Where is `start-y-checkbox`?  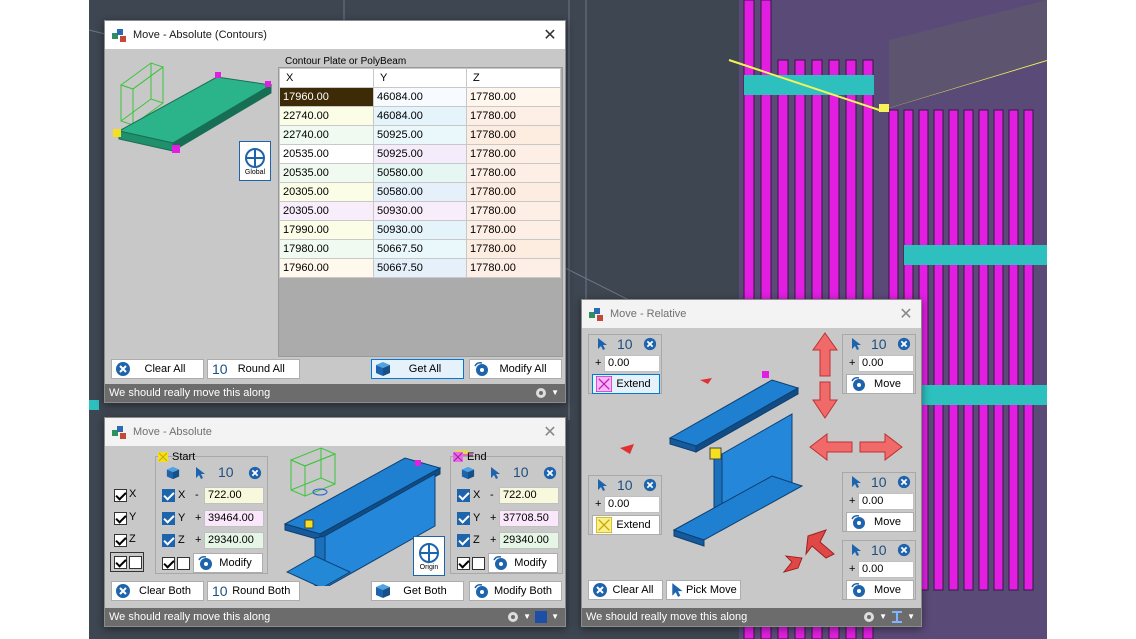 start-y-checkbox is located at coordinates (168, 518).